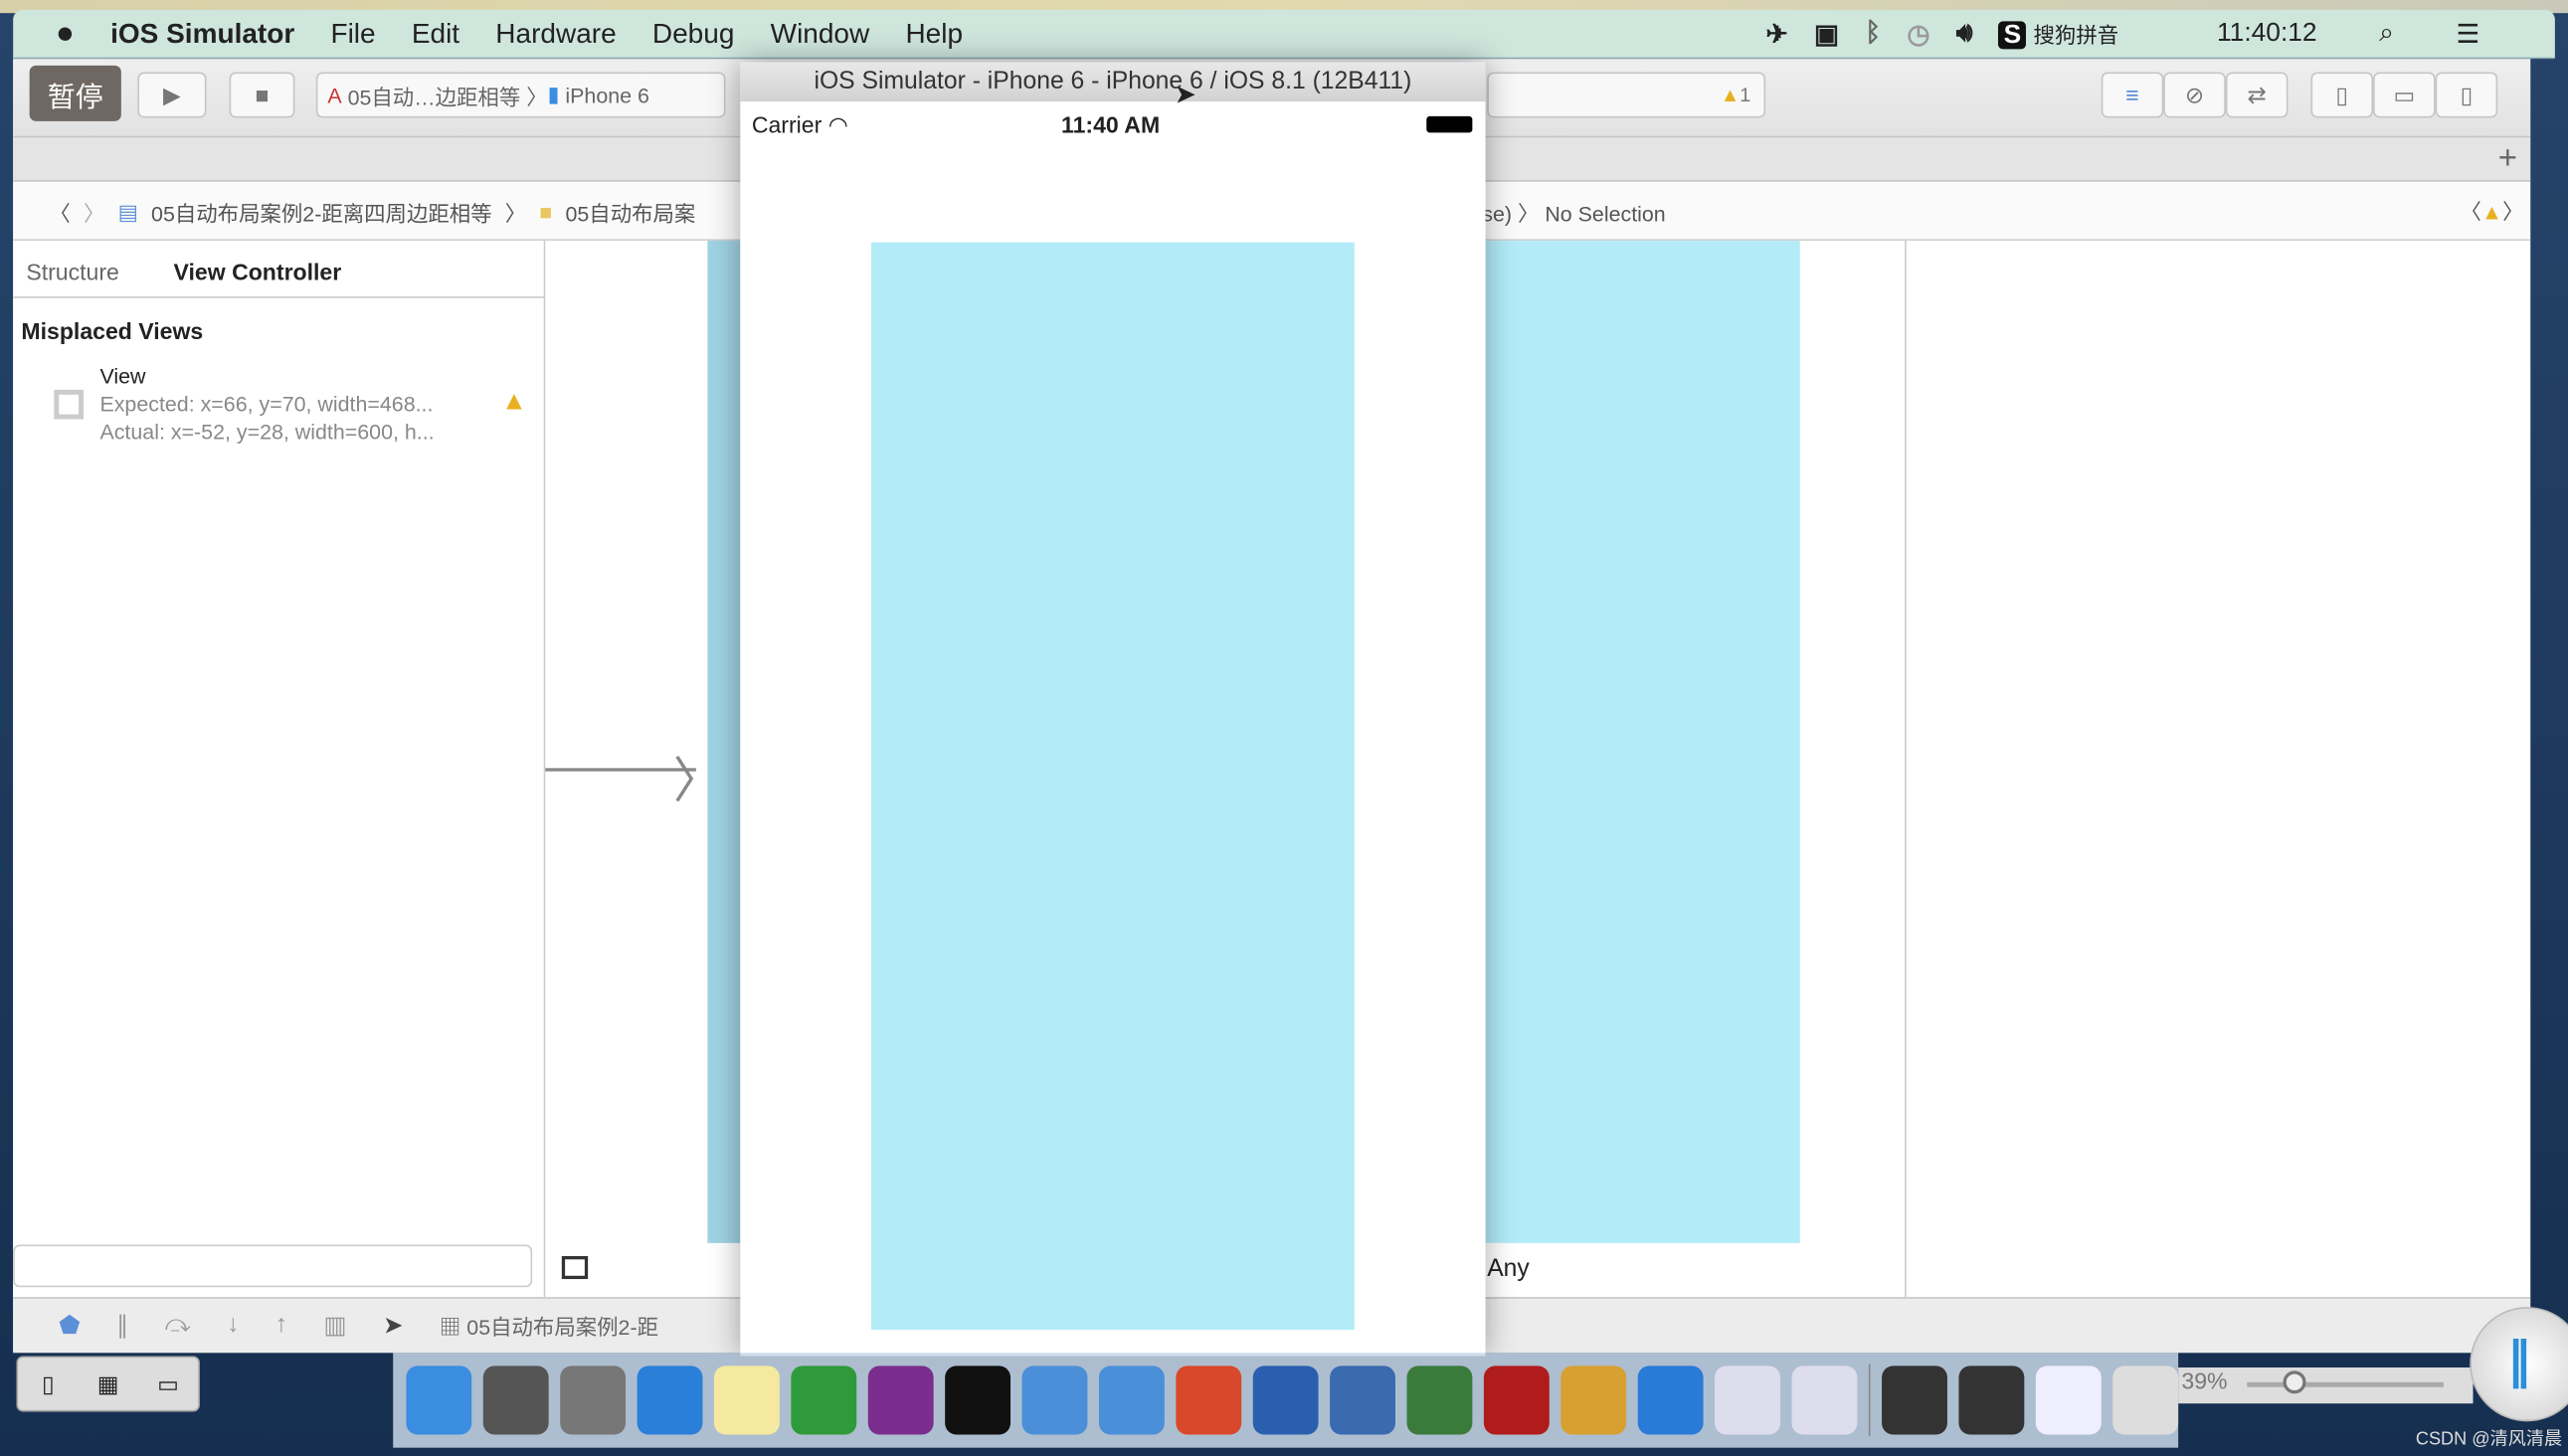  Describe the element at coordinates (1516, 1400) in the screenshot. I see `dock-filezilla-icon` at that location.